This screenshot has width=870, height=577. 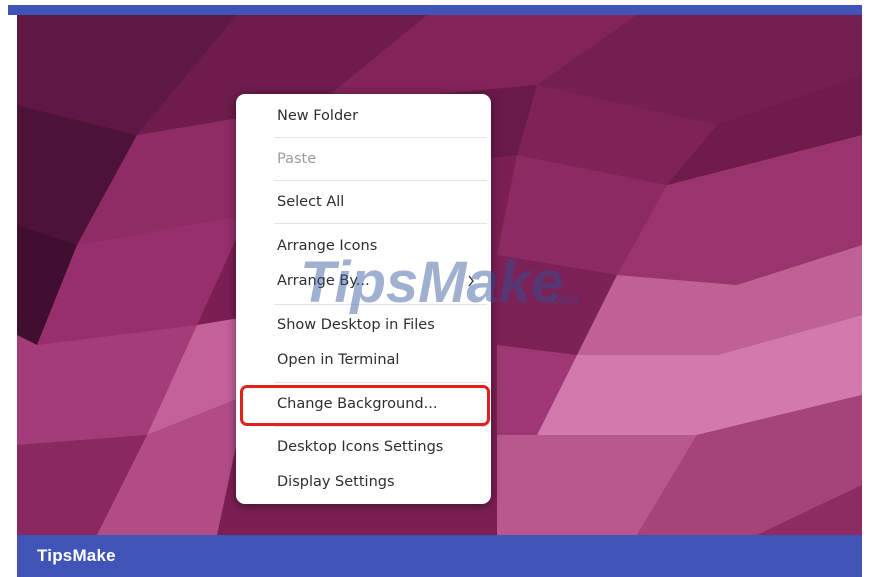 I want to click on menu-item-label: Desktop Icons Settings, so click(x=360, y=447).